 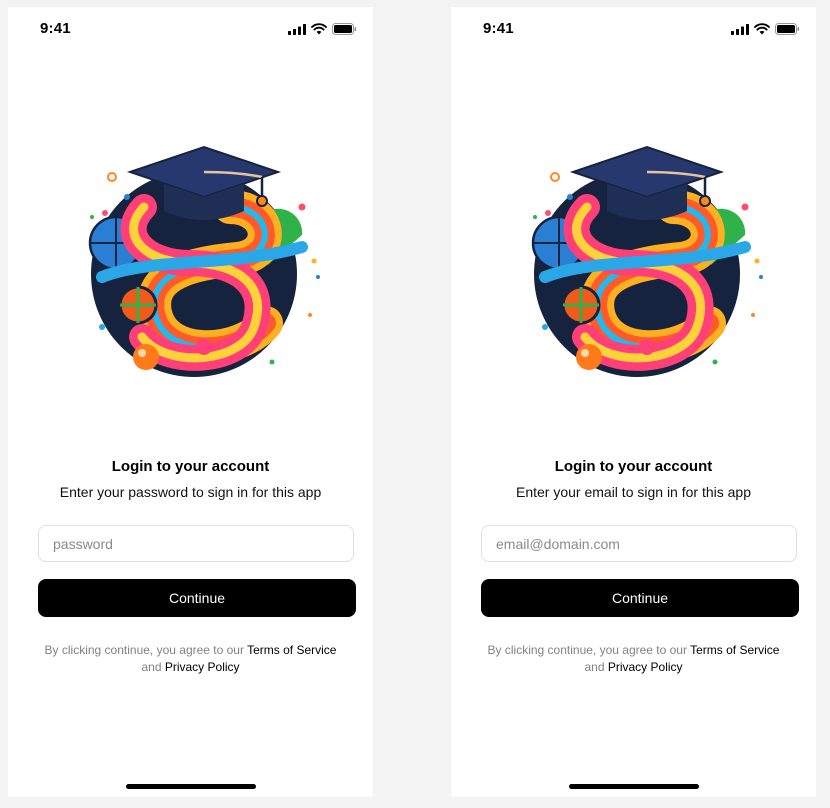 What do you see at coordinates (633, 492) in the screenshot?
I see `page-subtitle: Enter your email to sign in for this app` at bounding box center [633, 492].